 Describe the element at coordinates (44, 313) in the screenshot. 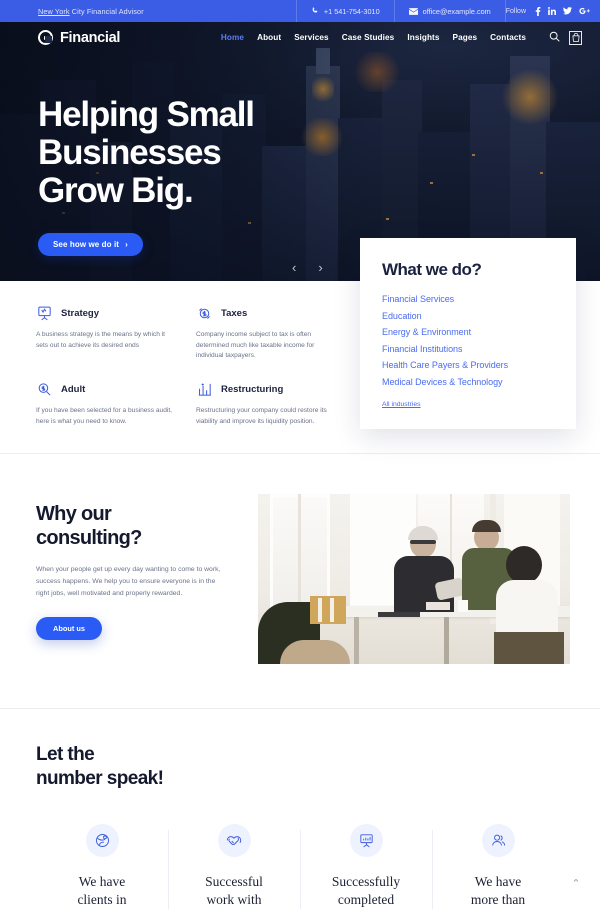

I see `easel-board-icon` at that location.